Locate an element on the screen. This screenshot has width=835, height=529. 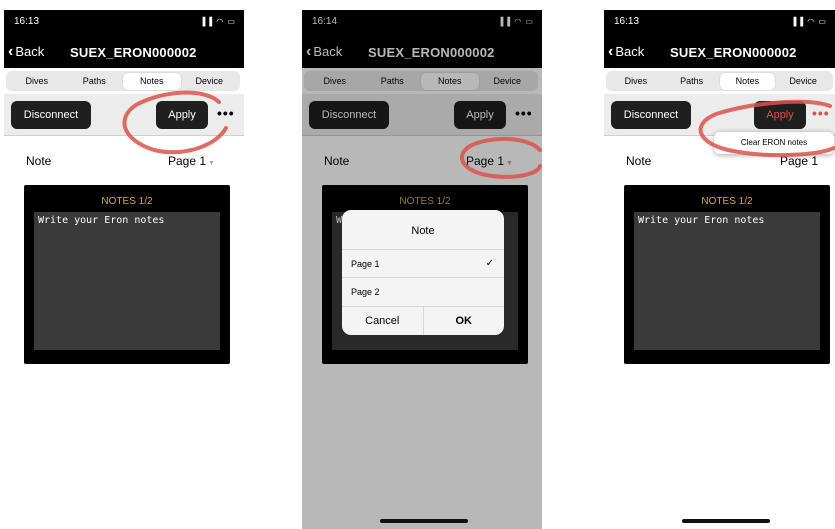
dialog-buttons: Cancel OK is located at coordinates (423, 320).